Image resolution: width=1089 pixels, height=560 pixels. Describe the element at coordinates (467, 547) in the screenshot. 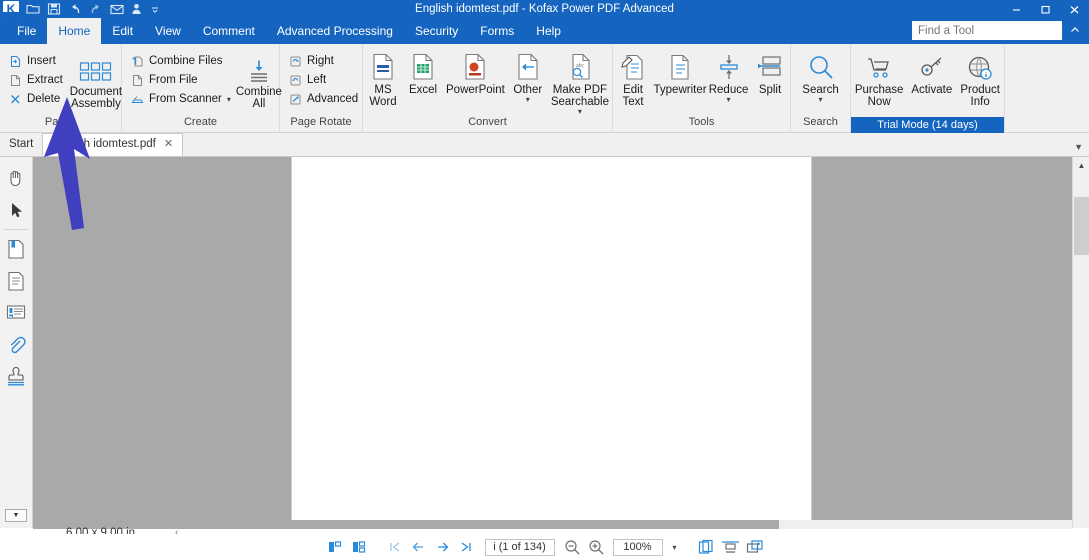

I see `last-page-icon` at that location.